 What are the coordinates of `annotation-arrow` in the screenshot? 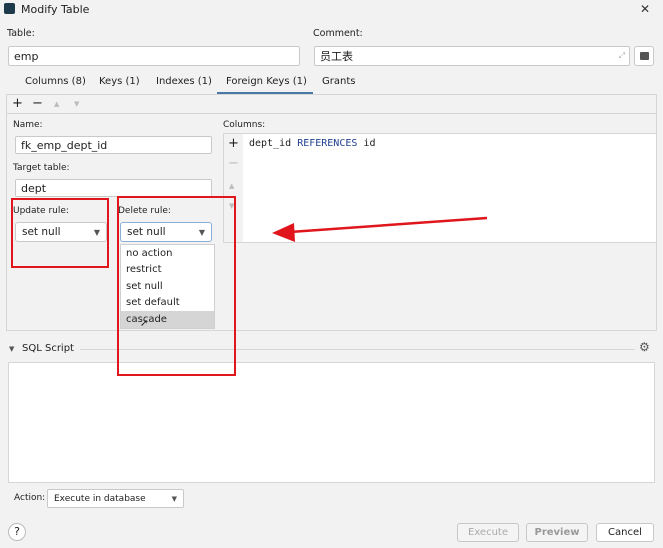 It's located at (380, 229).